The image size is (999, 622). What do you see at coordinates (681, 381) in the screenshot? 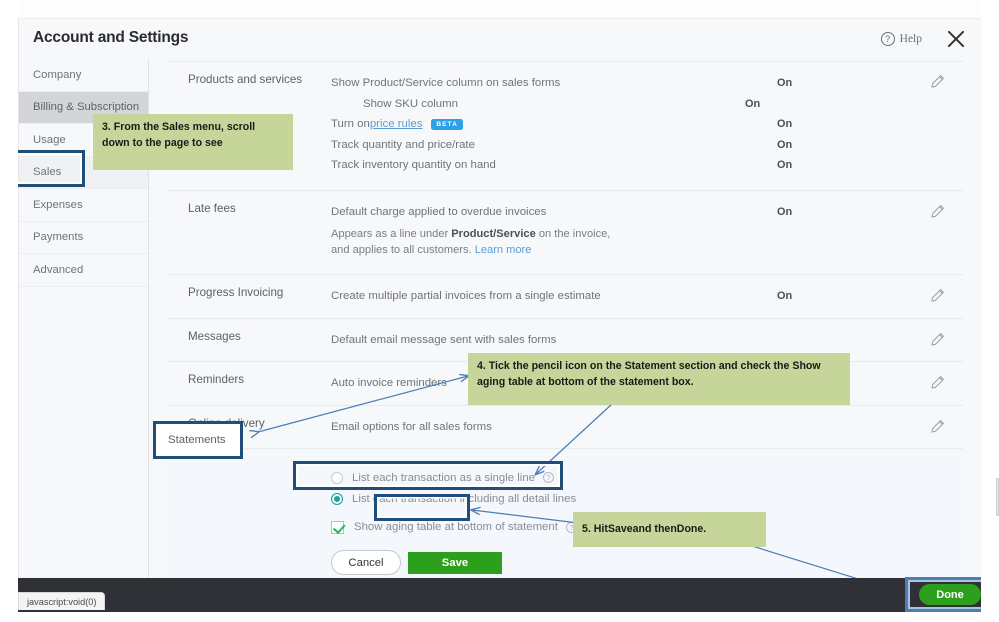
I see `callout-text-g: box.` at bounding box center [681, 381].